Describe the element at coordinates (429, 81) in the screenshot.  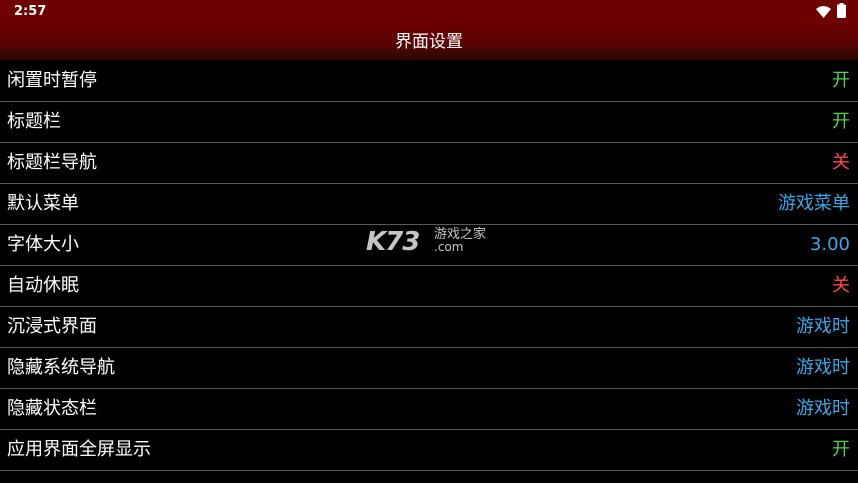
I see `setting-row-idle-pause: 闲置时暂停 开` at that location.